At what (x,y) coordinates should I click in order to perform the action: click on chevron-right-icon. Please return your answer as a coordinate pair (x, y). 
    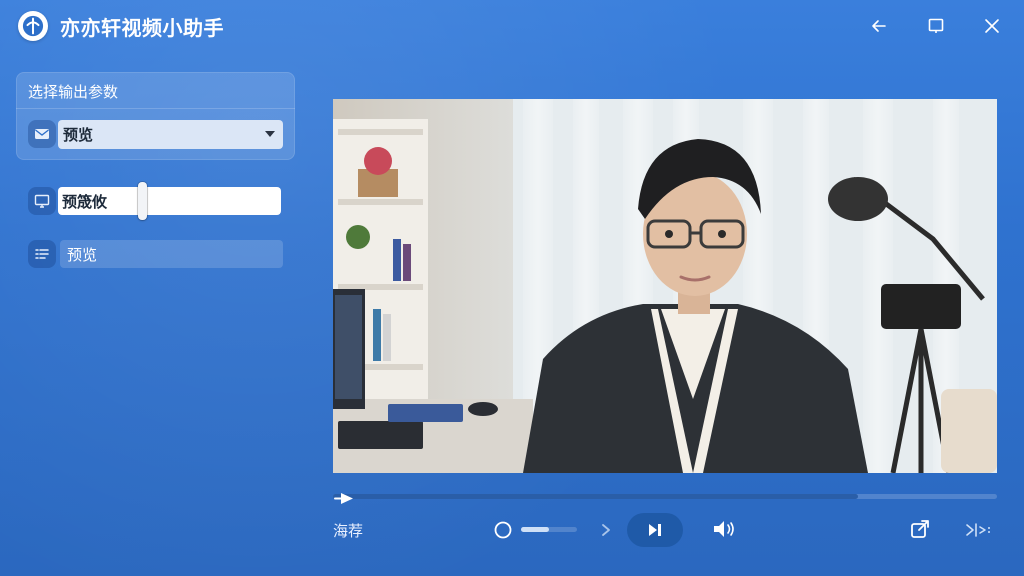
    Looking at the image, I should click on (606, 530).